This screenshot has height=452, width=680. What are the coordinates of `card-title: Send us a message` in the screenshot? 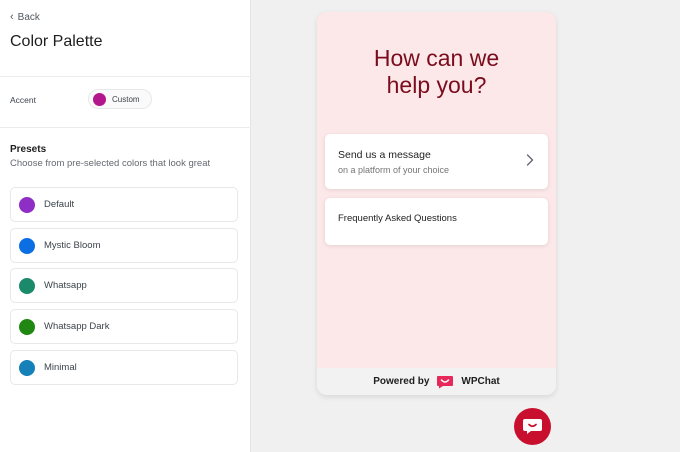 It's located at (384, 155).